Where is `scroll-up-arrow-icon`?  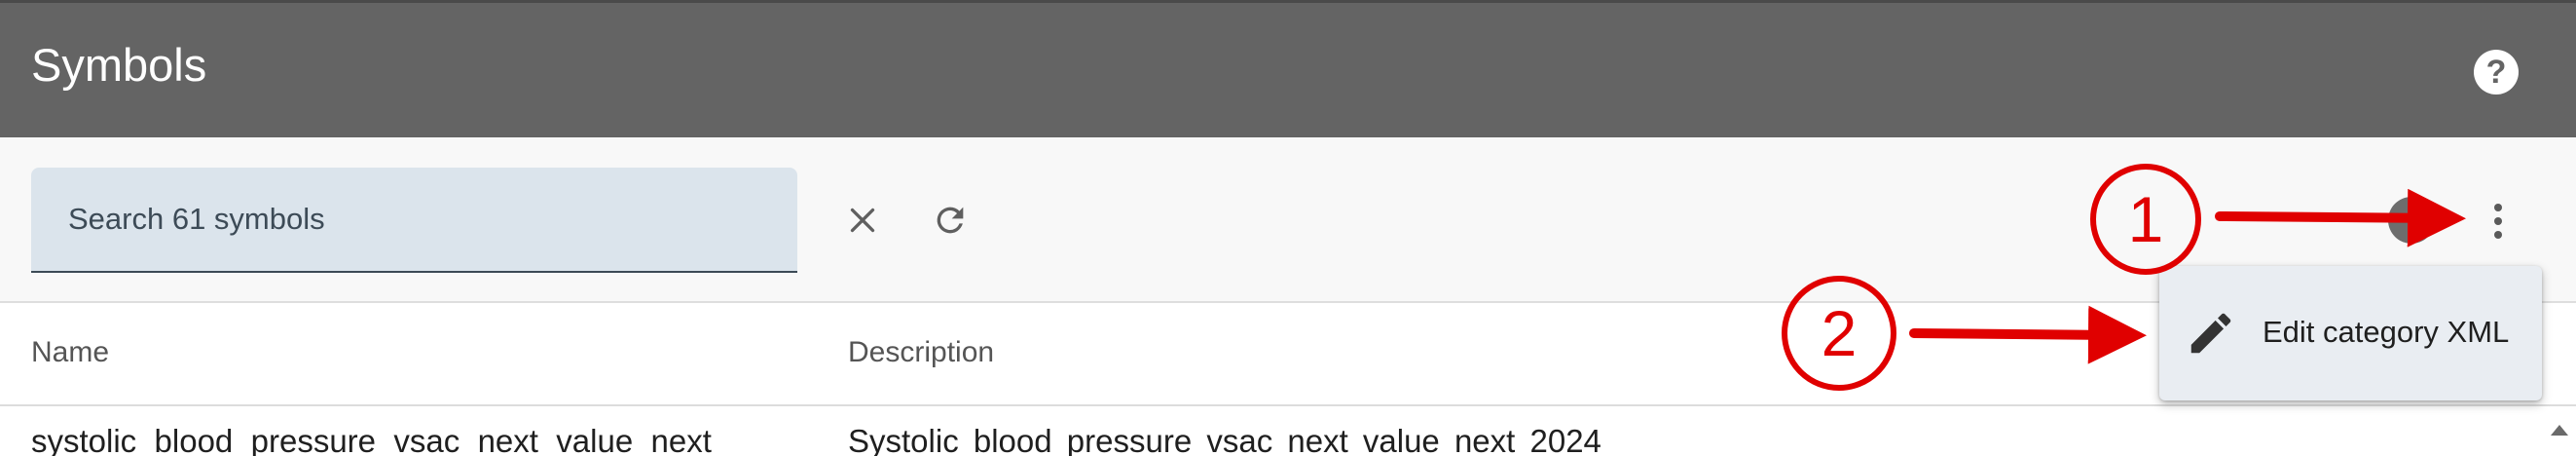
scroll-up-arrow-icon is located at coordinates (2559, 429).